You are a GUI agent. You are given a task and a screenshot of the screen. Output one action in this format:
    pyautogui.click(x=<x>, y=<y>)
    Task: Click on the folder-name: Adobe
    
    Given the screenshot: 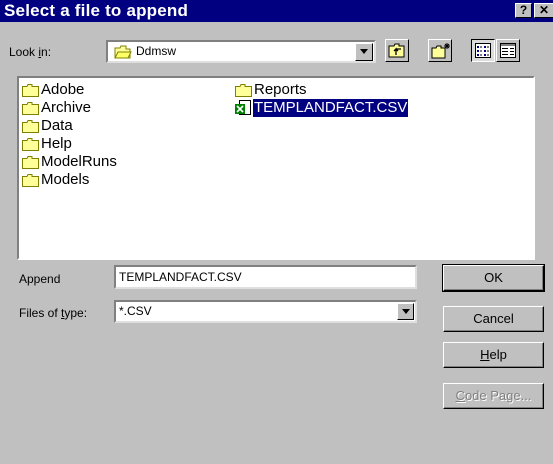 What is the action you would take?
    pyautogui.click(x=63, y=89)
    